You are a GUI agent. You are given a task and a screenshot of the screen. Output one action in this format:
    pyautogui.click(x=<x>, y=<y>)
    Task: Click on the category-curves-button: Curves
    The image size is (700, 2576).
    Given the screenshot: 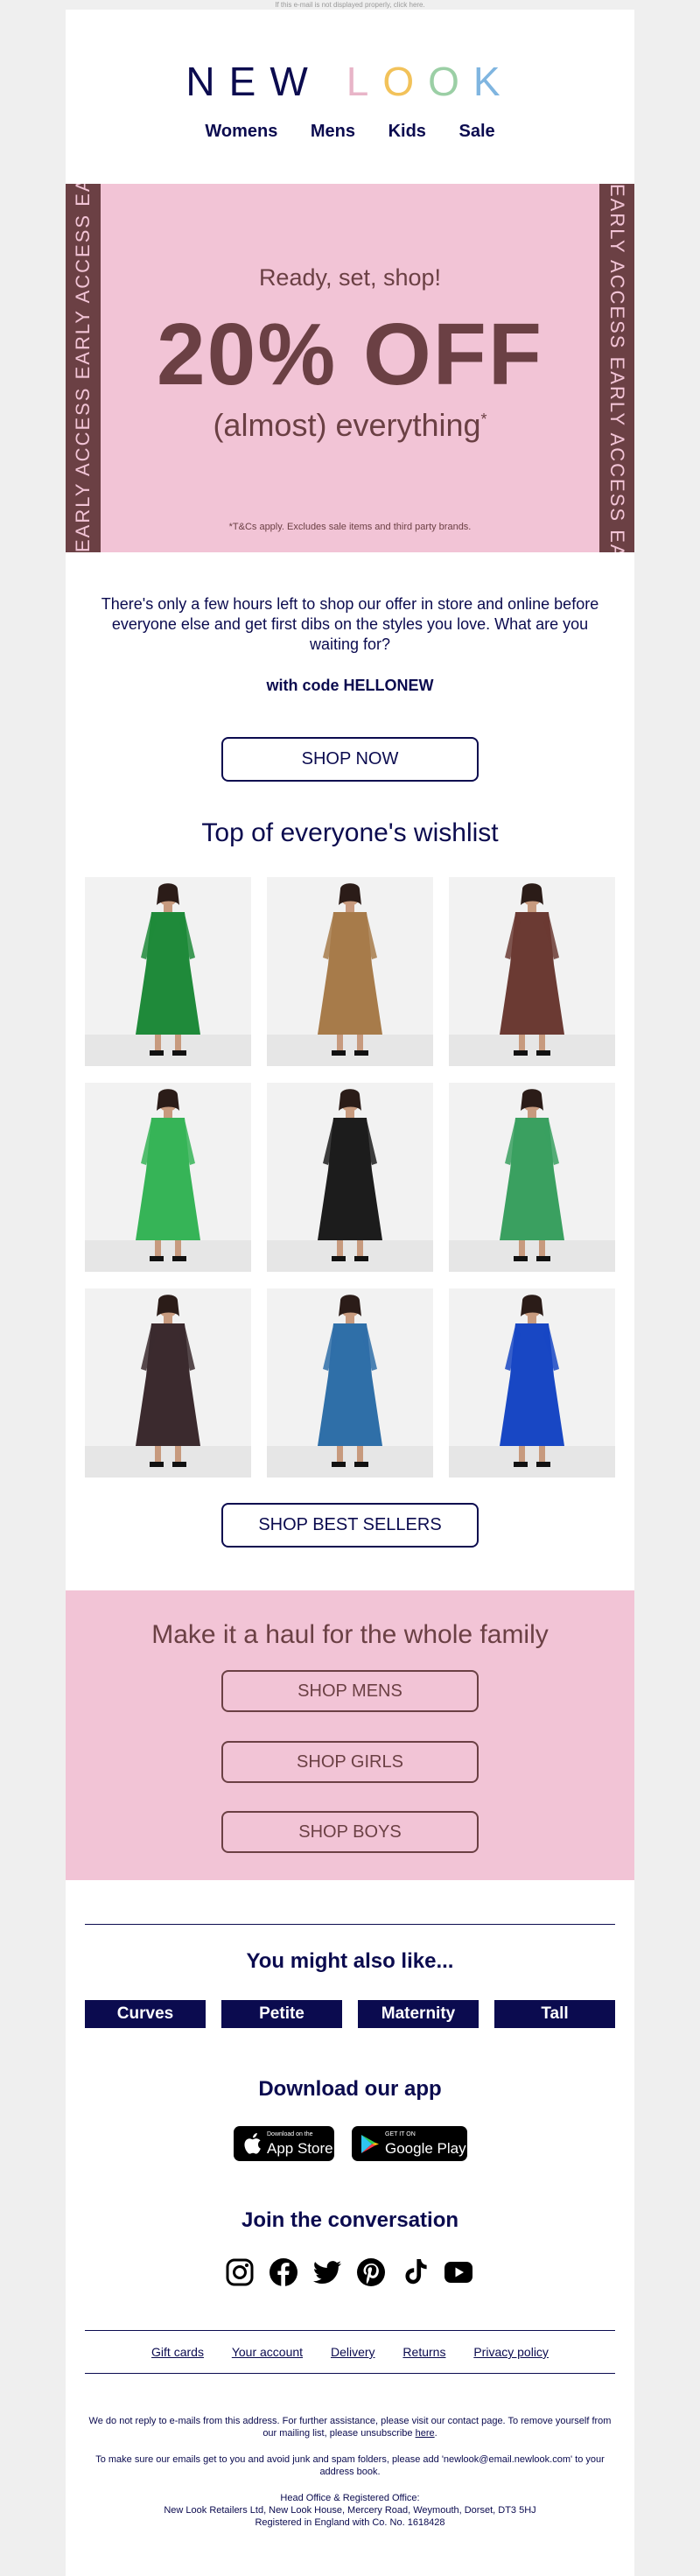 What is the action you would take?
    pyautogui.click(x=145, y=2014)
    